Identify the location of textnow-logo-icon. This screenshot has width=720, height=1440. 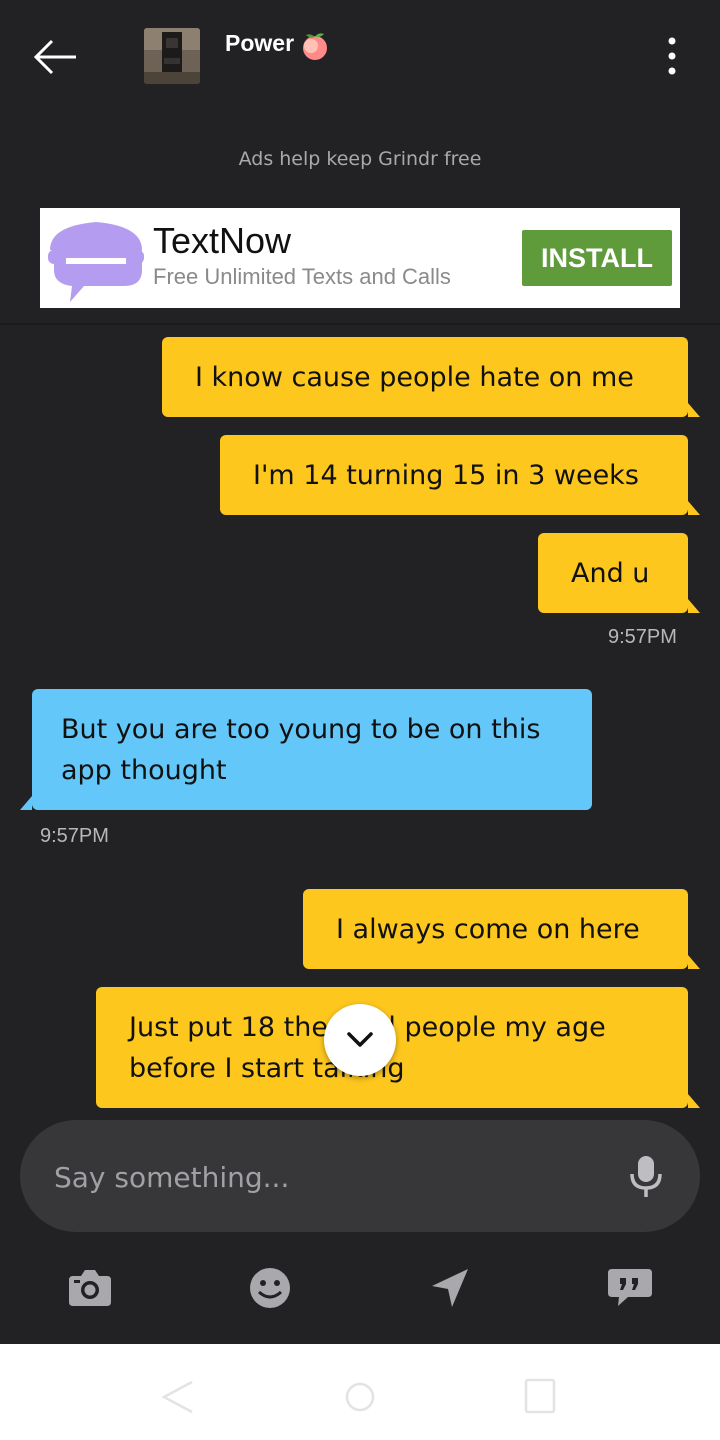
(96, 259).